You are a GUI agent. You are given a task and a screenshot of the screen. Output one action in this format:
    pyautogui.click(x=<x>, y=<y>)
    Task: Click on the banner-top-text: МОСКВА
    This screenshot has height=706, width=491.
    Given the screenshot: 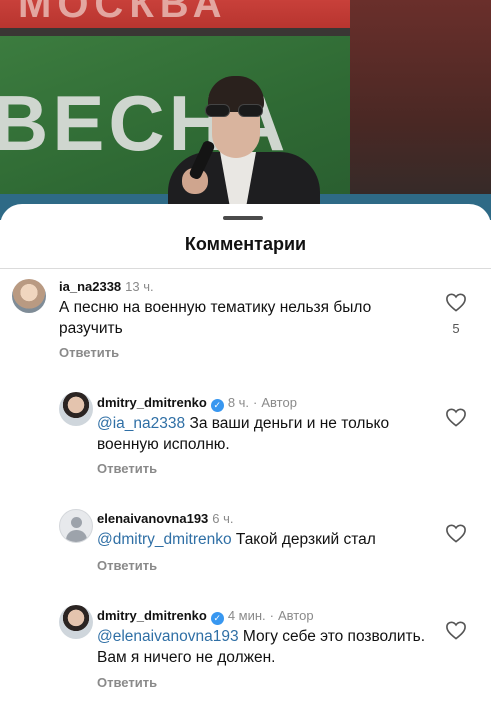 What is the action you would take?
    pyautogui.click(x=123, y=13)
    